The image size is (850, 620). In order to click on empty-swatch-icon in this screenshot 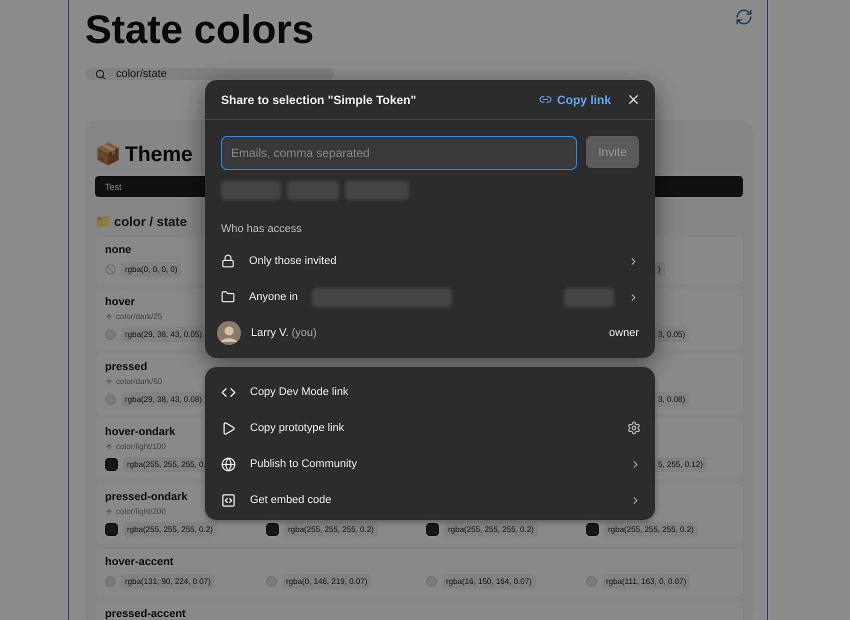, I will do `click(110, 269)`.